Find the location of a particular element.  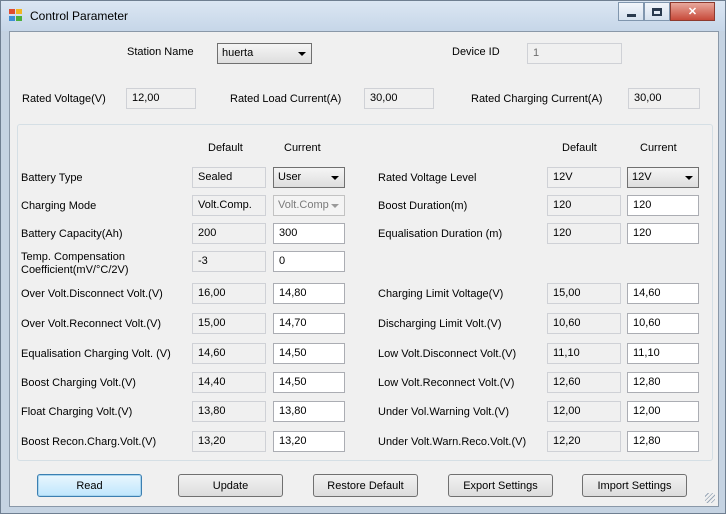

update-button: Update is located at coordinates (230, 485).